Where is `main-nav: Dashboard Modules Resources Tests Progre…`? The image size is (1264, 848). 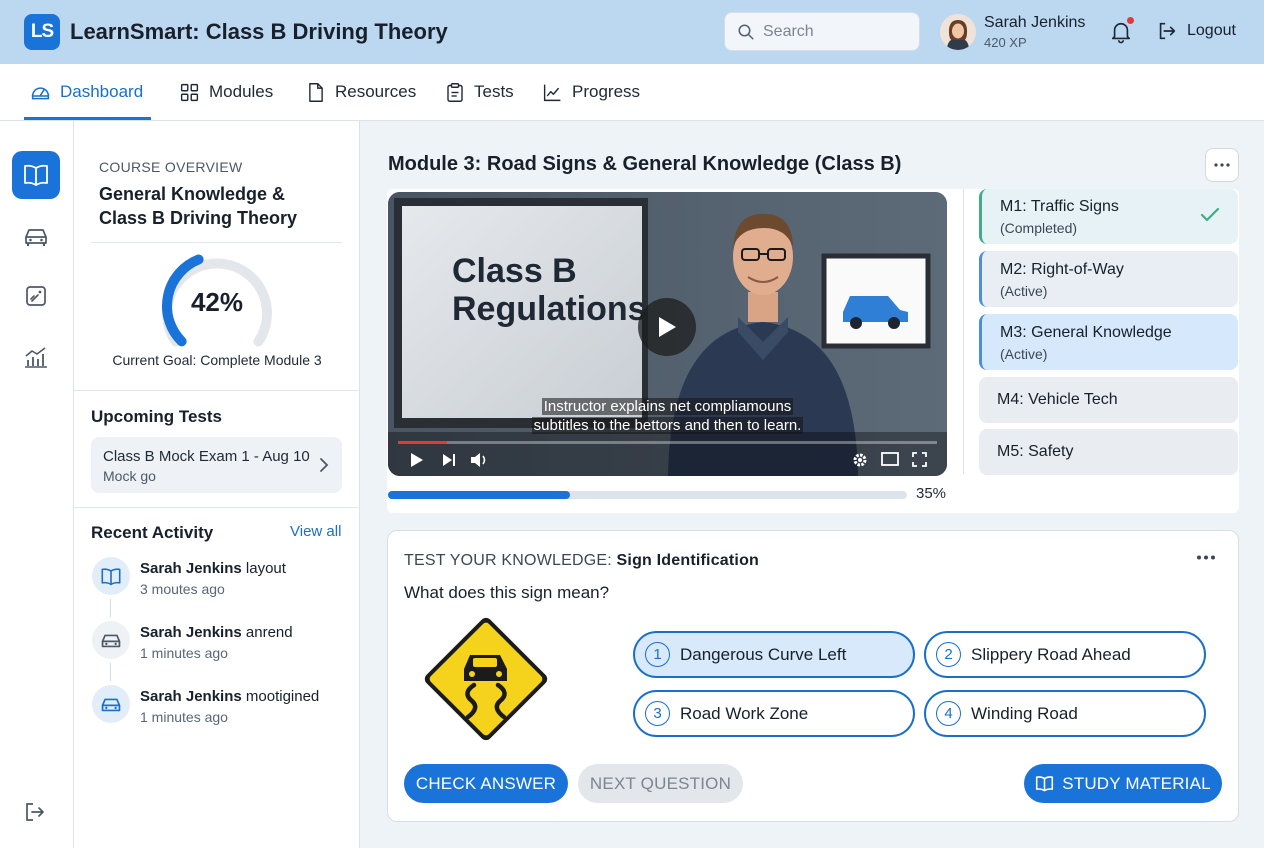
main-nav: Dashboard Modules Resources Tests Progre… is located at coordinates (632, 92).